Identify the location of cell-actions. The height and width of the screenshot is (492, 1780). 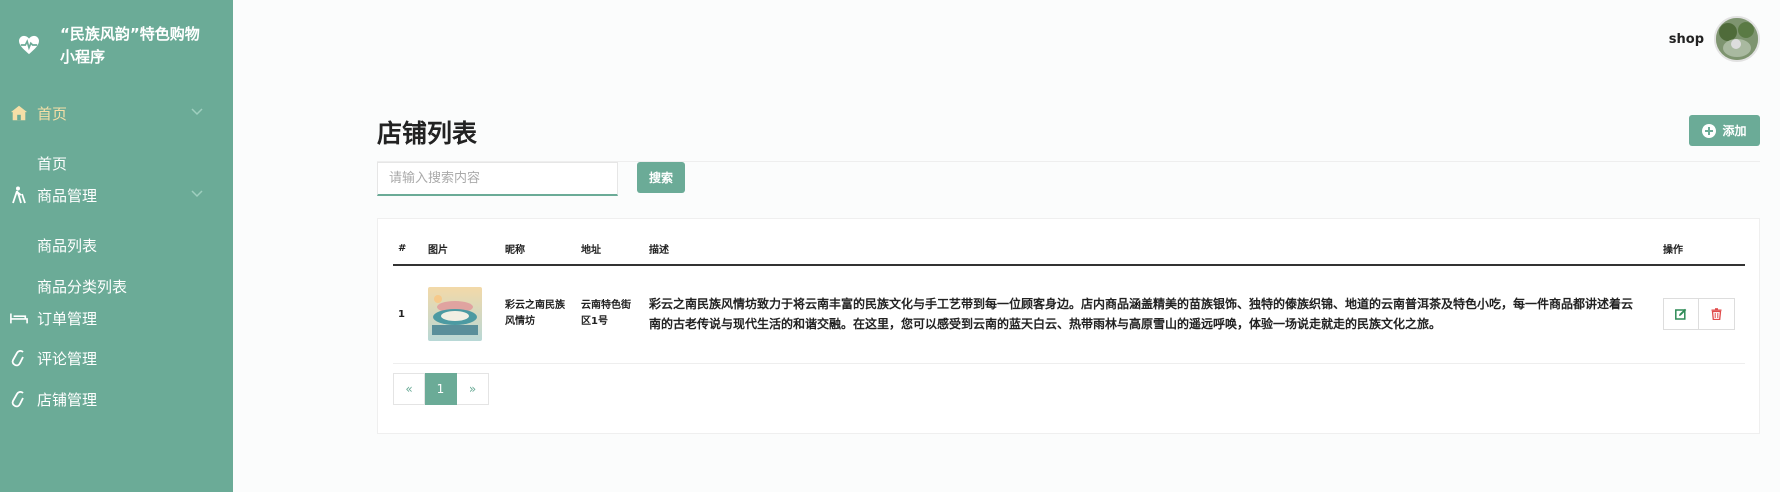
(1701, 314).